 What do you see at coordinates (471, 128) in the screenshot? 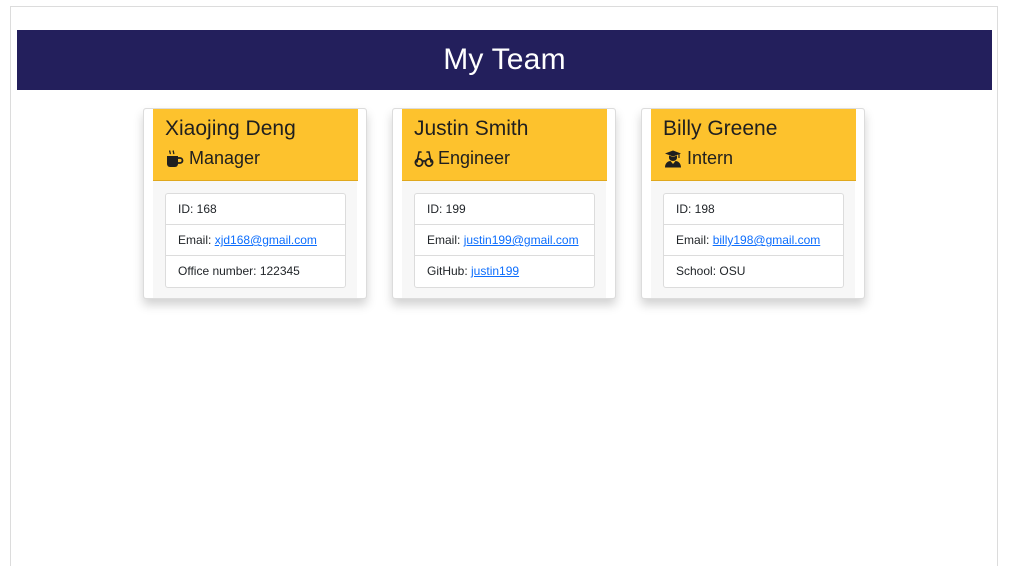
I see `employee-name: Justin Smith` at bounding box center [471, 128].